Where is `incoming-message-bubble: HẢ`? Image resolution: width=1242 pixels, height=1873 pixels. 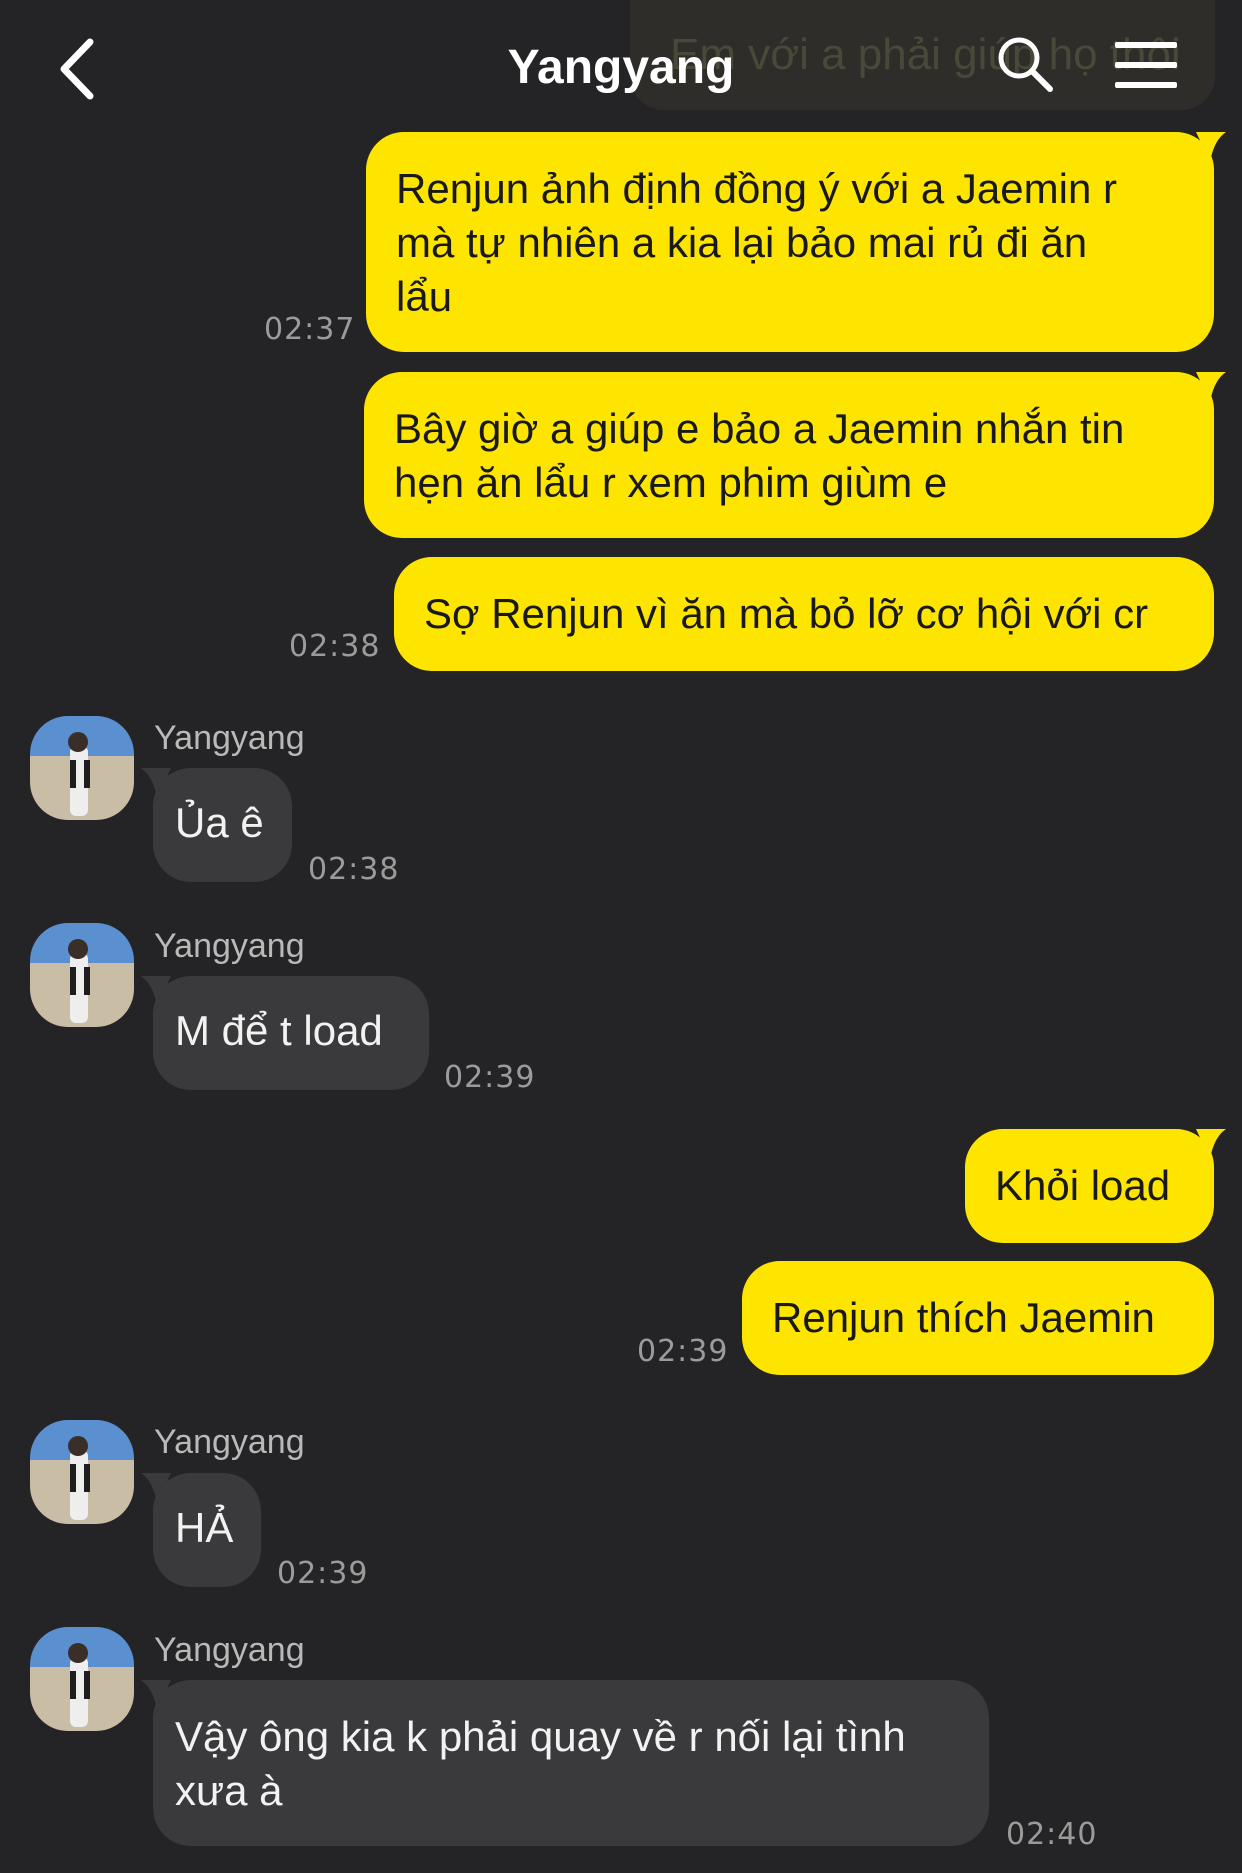 incoming-message-bubble: HẢ is located at coordinates (201, 1530).